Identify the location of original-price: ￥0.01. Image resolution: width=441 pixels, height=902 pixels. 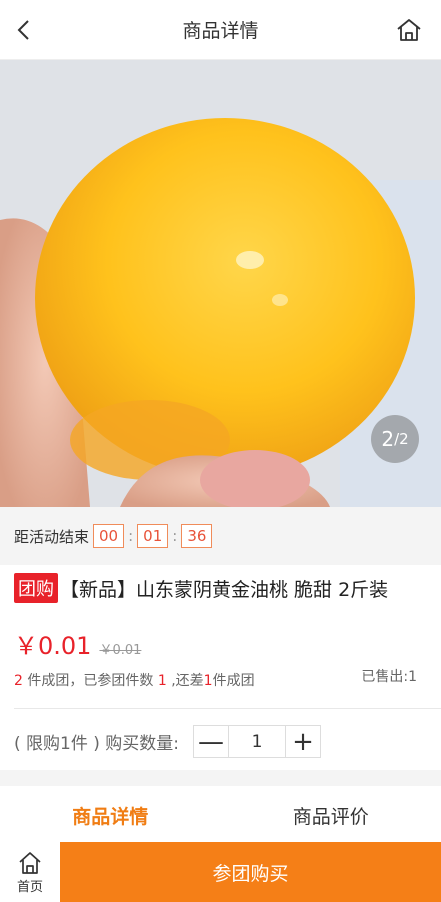
(120, 650).